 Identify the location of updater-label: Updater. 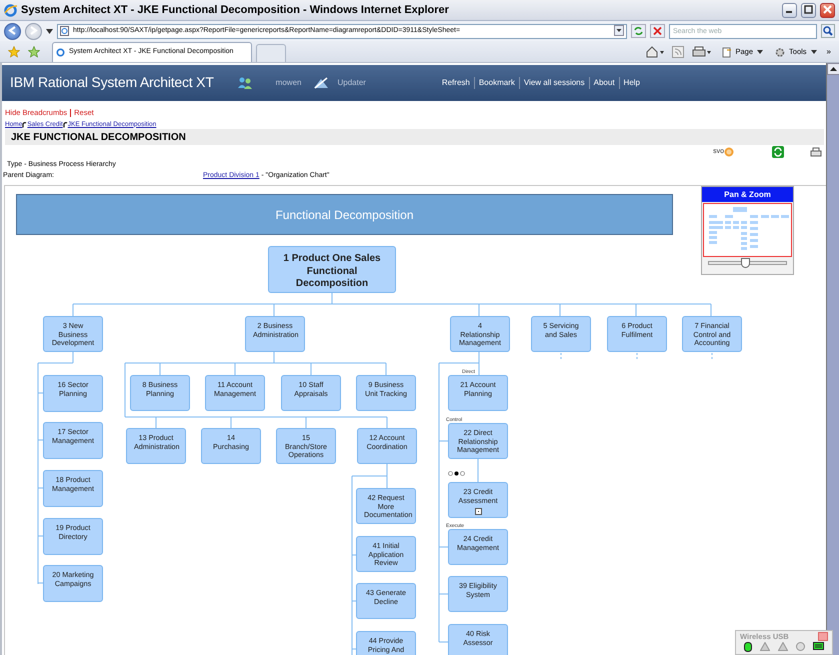
(351, 82).